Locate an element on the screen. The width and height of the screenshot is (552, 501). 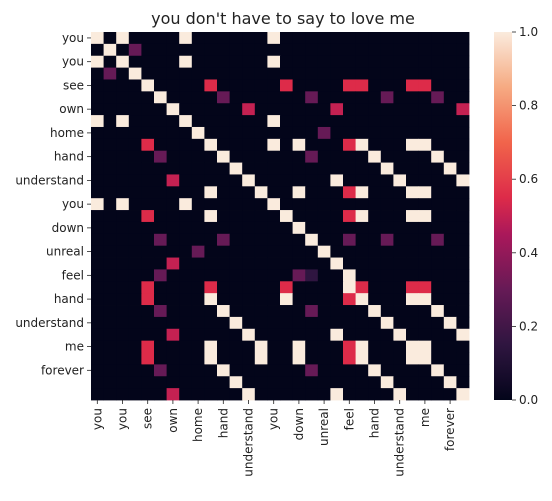
y-tick-label: hand is located at coordinates (69, 157).